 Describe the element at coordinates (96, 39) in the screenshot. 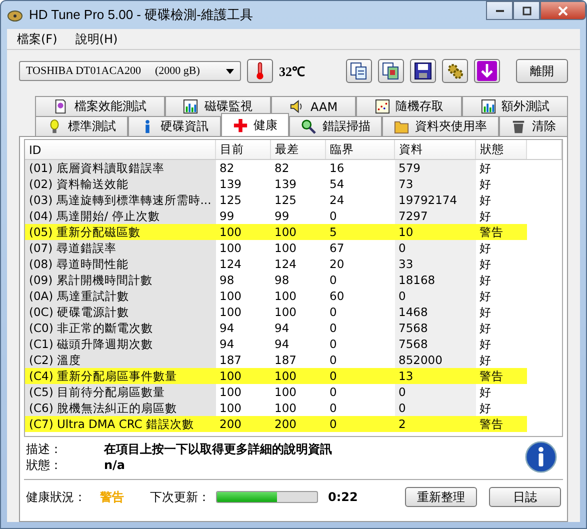

I see `menu-item: 說明(H)` at that location.